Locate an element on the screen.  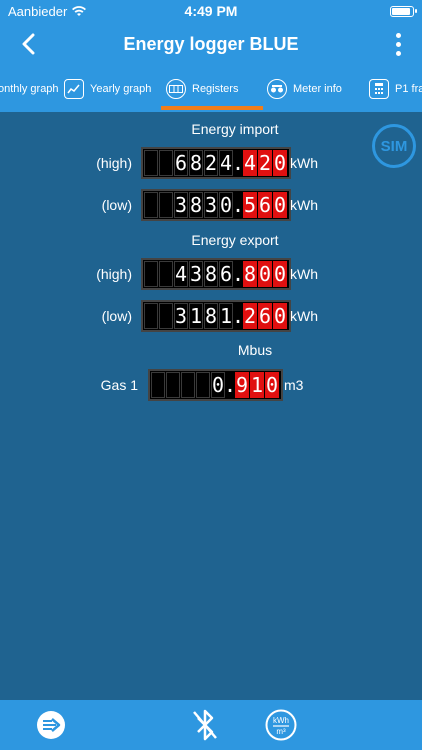
counter-decimal-digit: 9 is located at coordinates (242, 385).